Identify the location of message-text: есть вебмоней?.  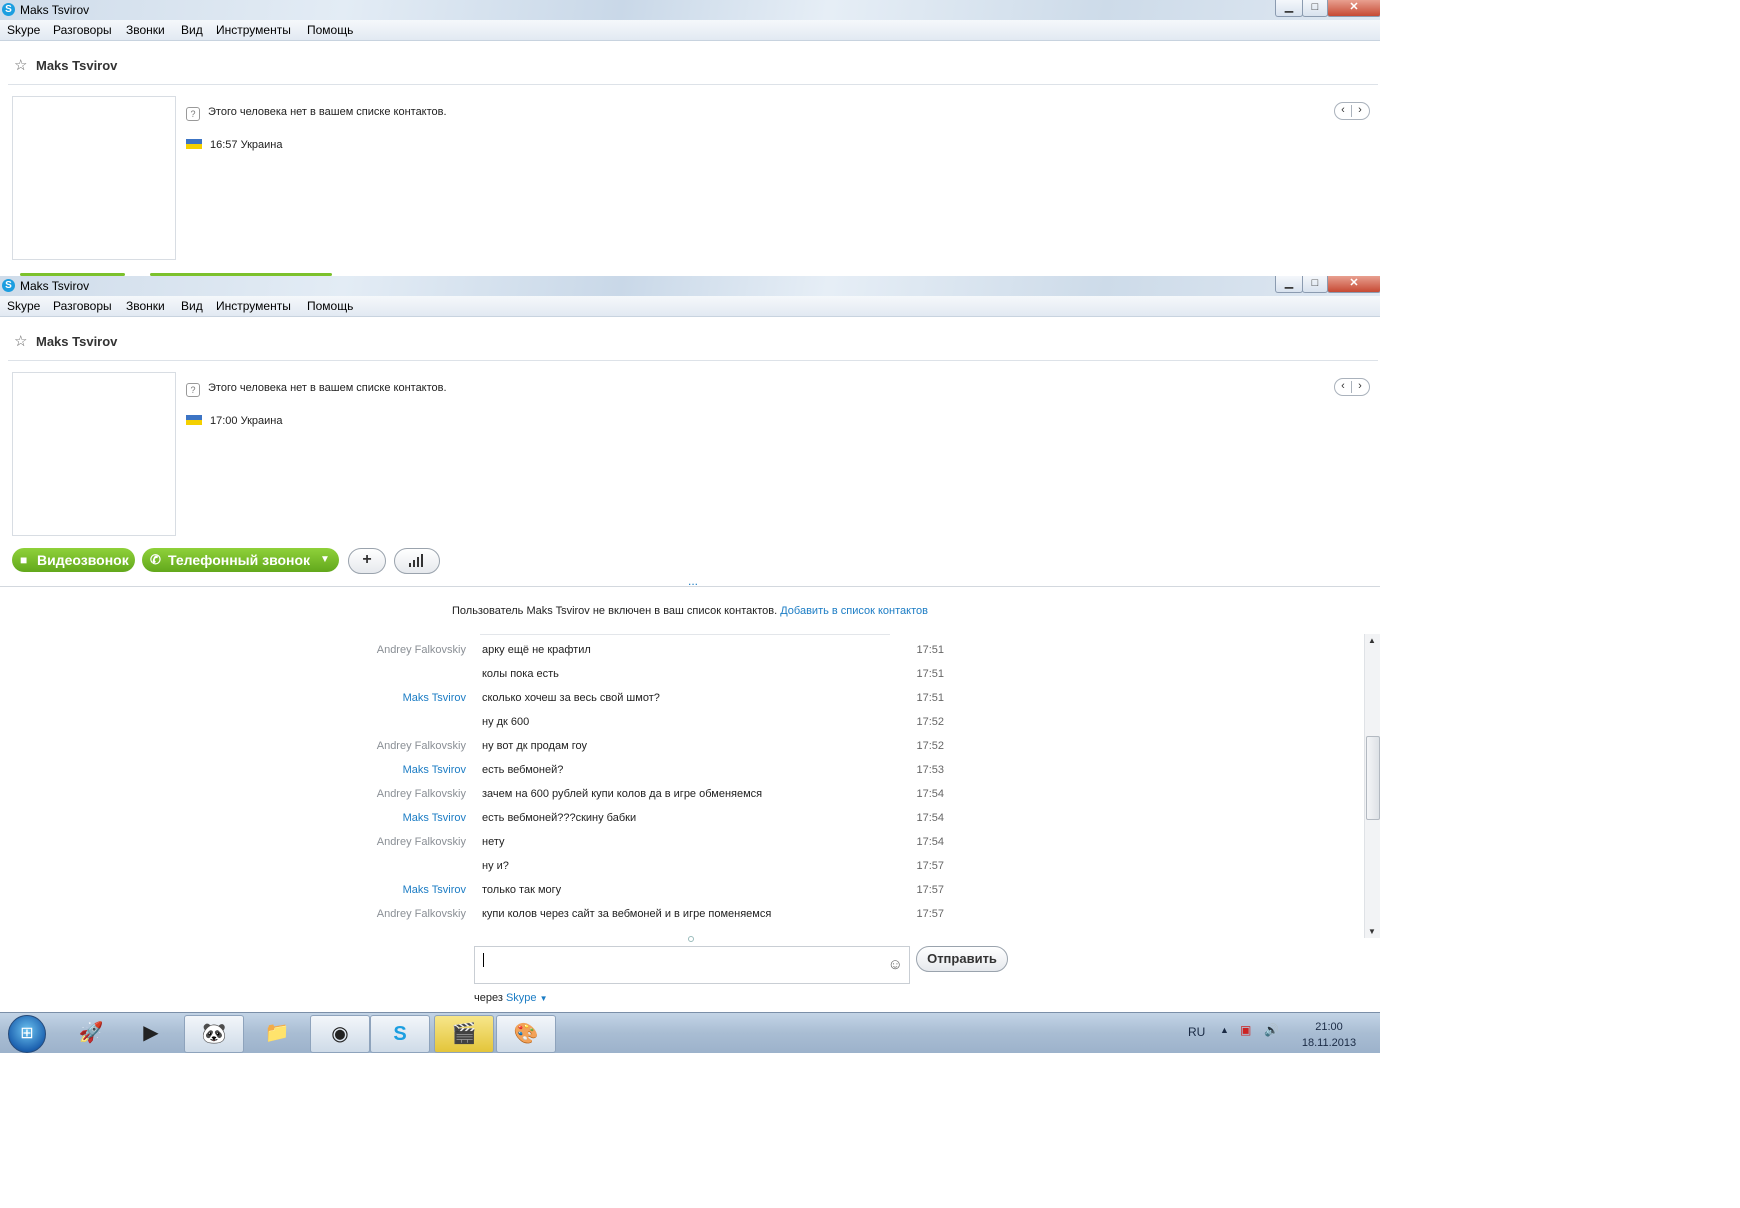
(523, 770).